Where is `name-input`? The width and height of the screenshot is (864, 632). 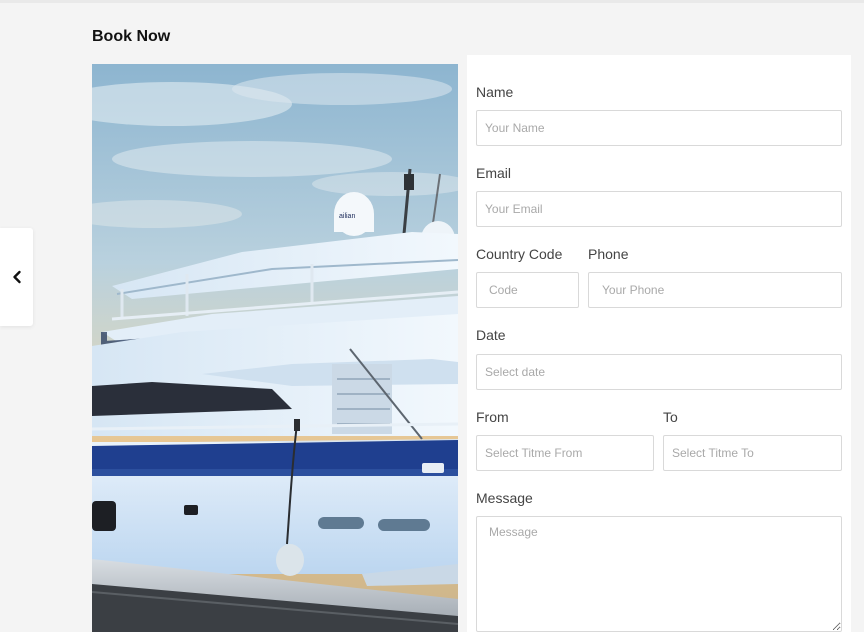
name-input is located at coordinates (659, 128).